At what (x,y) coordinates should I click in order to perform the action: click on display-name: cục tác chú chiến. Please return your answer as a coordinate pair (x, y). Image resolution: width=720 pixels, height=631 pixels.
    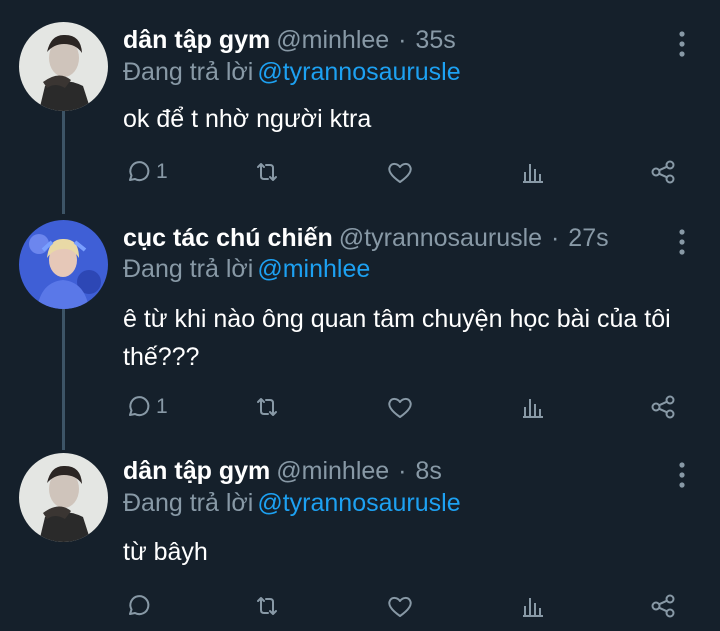
    Looking at the image, I should click on (228, 238).